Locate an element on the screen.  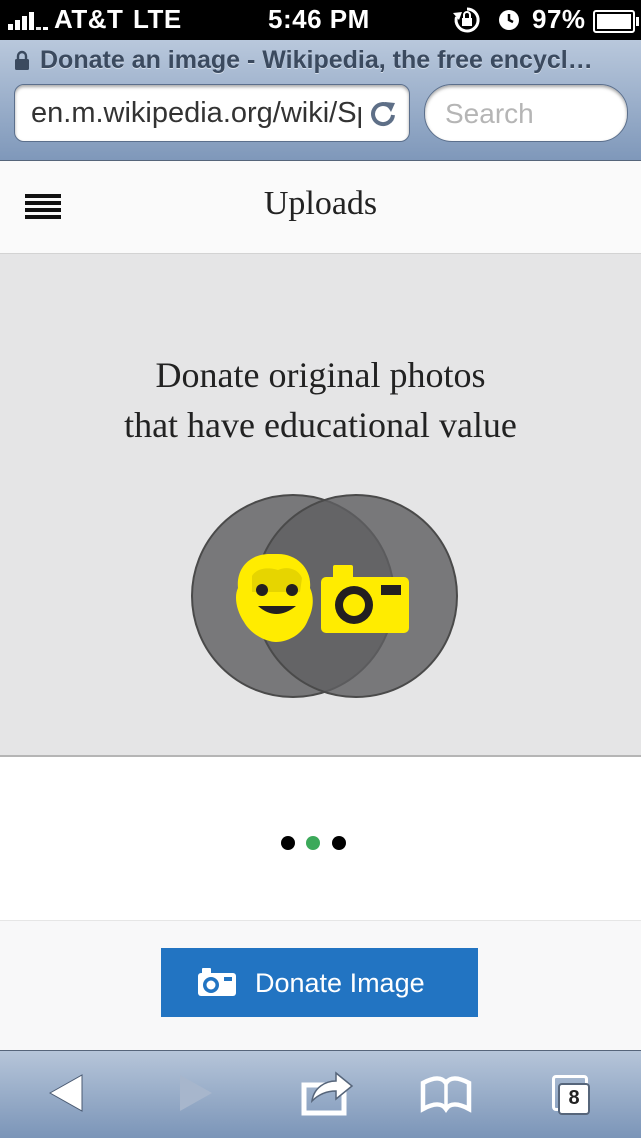
venn-illustration is located at coordinates (324, 596).